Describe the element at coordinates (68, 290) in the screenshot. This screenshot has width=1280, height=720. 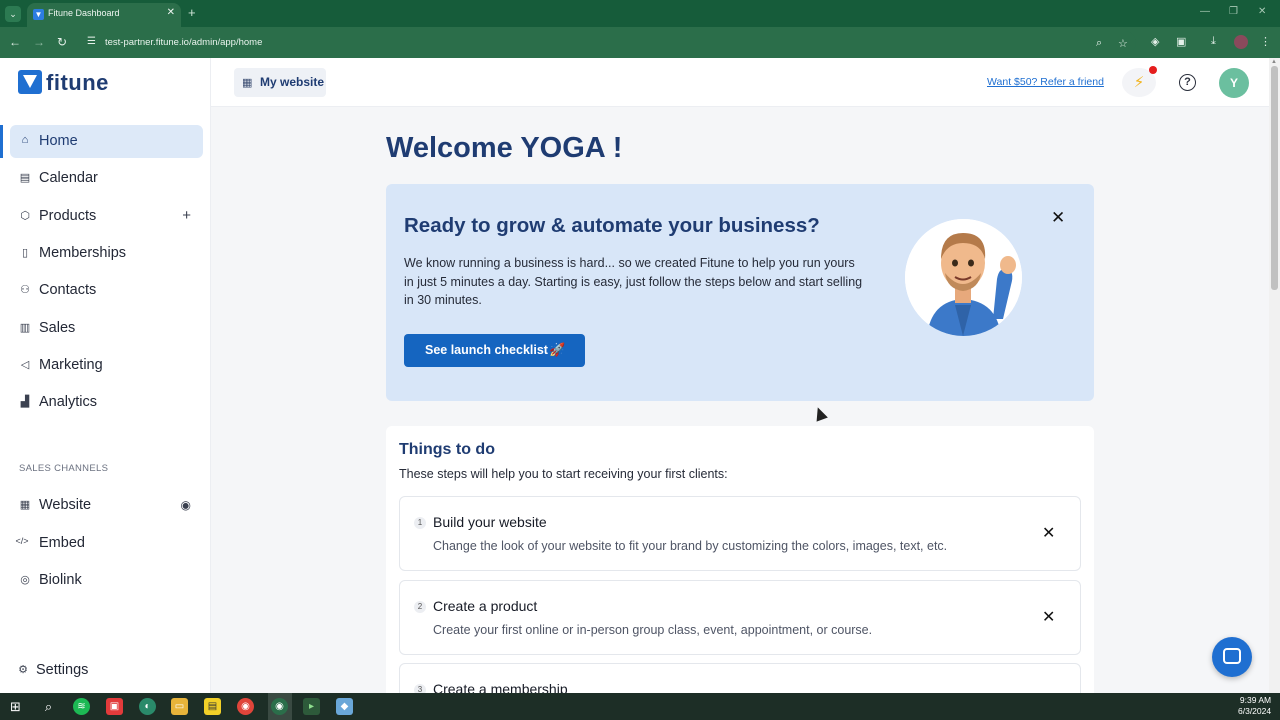
I see `sidebar-item-label: Contacts` at that location.